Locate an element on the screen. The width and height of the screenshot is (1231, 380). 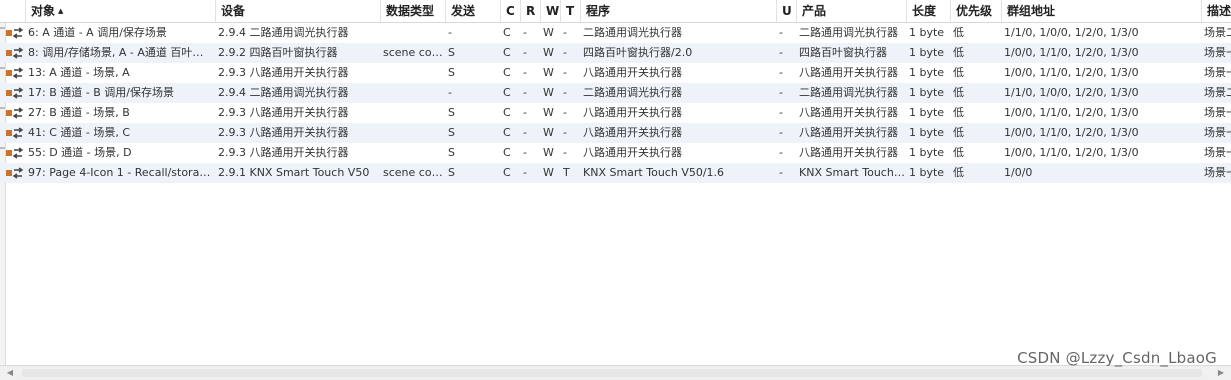
column-header-c: C is located at coordinates (510, 11).